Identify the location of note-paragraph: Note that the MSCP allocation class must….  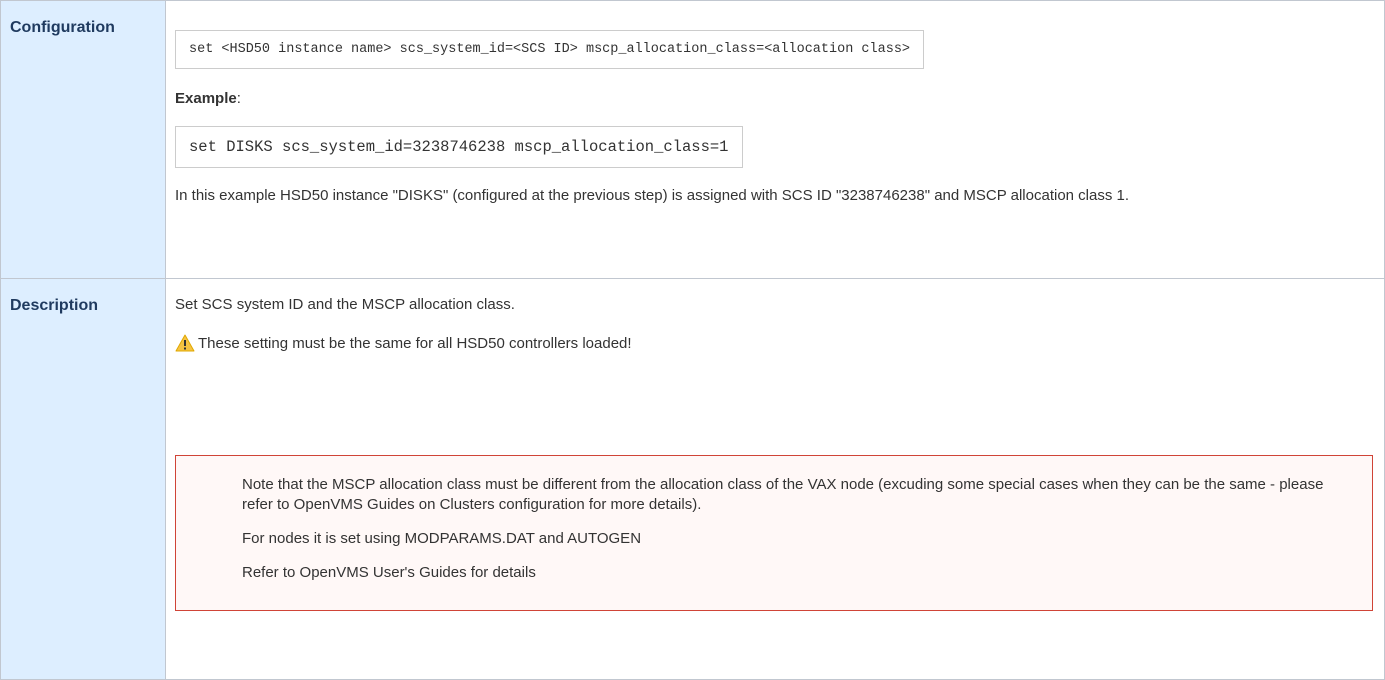
(783, 494).